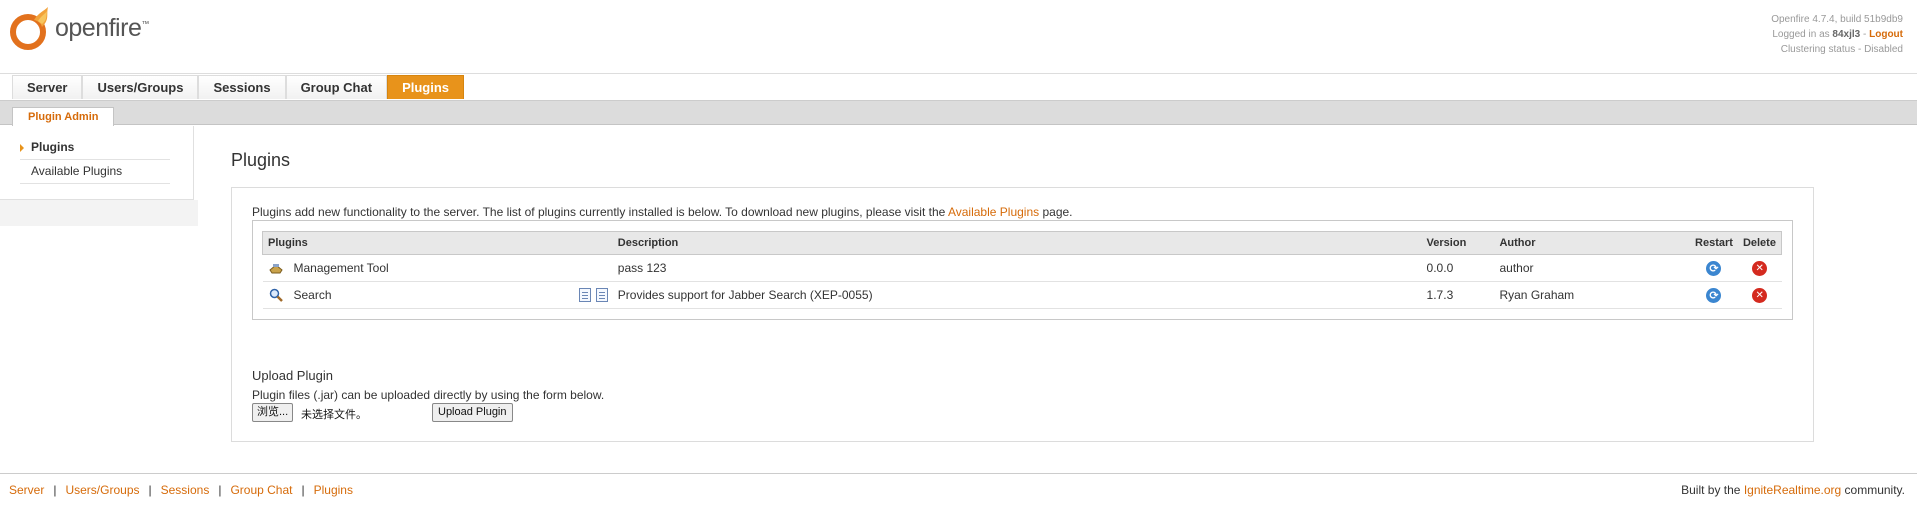 Image resolution: width=1917 pixels, height=509 pixels. I want to click on logo-trademark: ™, so click(145, 24).